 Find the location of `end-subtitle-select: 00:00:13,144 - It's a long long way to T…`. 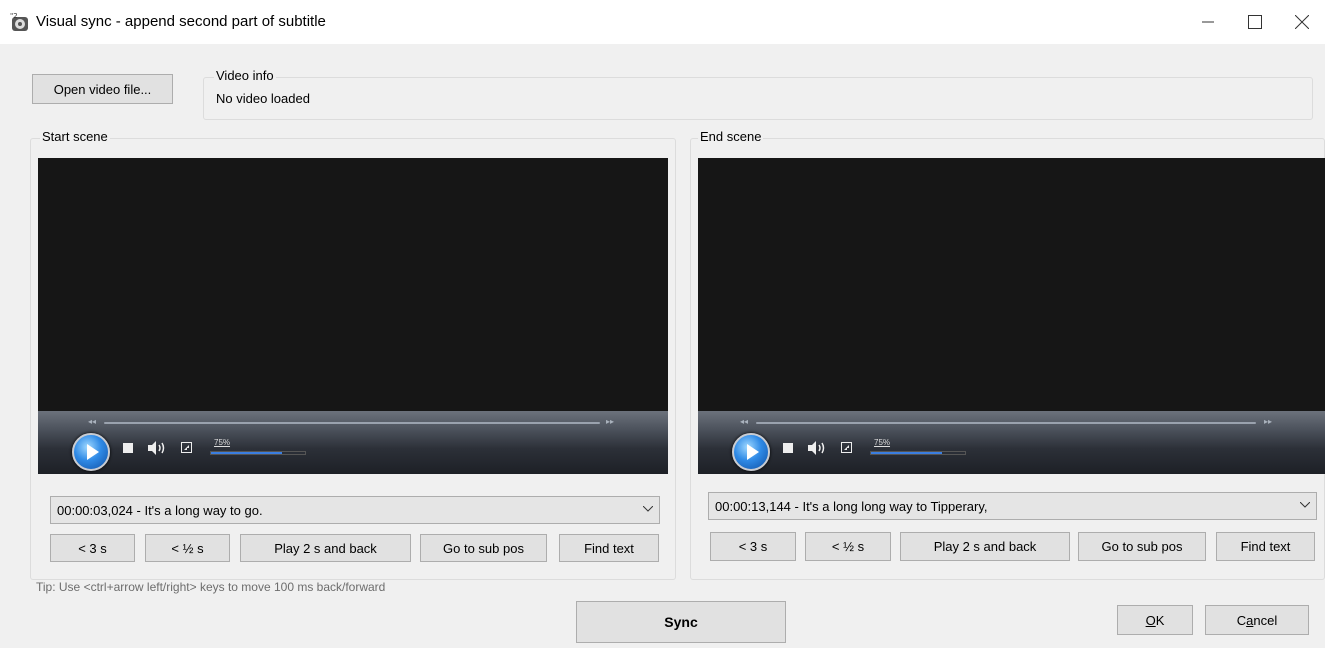

end-subtitle-select: 00:00:13,144 - It's a long long way to T… is located at coordinates (1012, 506).